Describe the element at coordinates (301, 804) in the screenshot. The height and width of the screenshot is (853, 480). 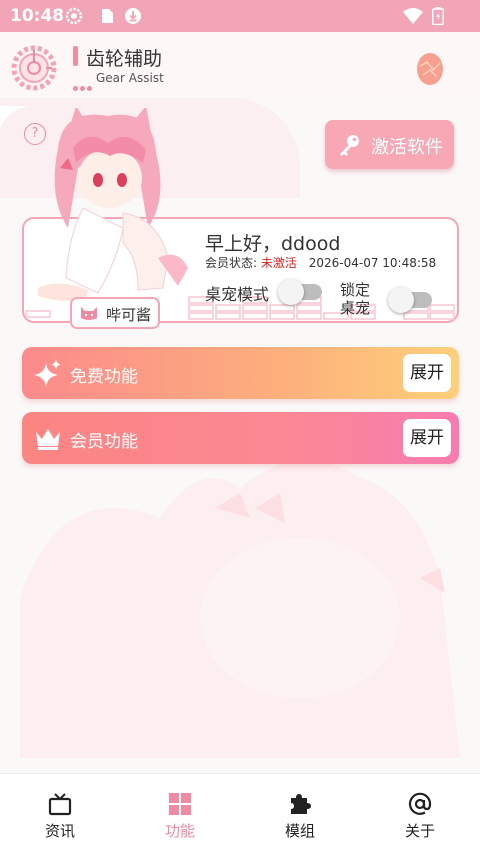
I see `puzzle-icon` at that location.